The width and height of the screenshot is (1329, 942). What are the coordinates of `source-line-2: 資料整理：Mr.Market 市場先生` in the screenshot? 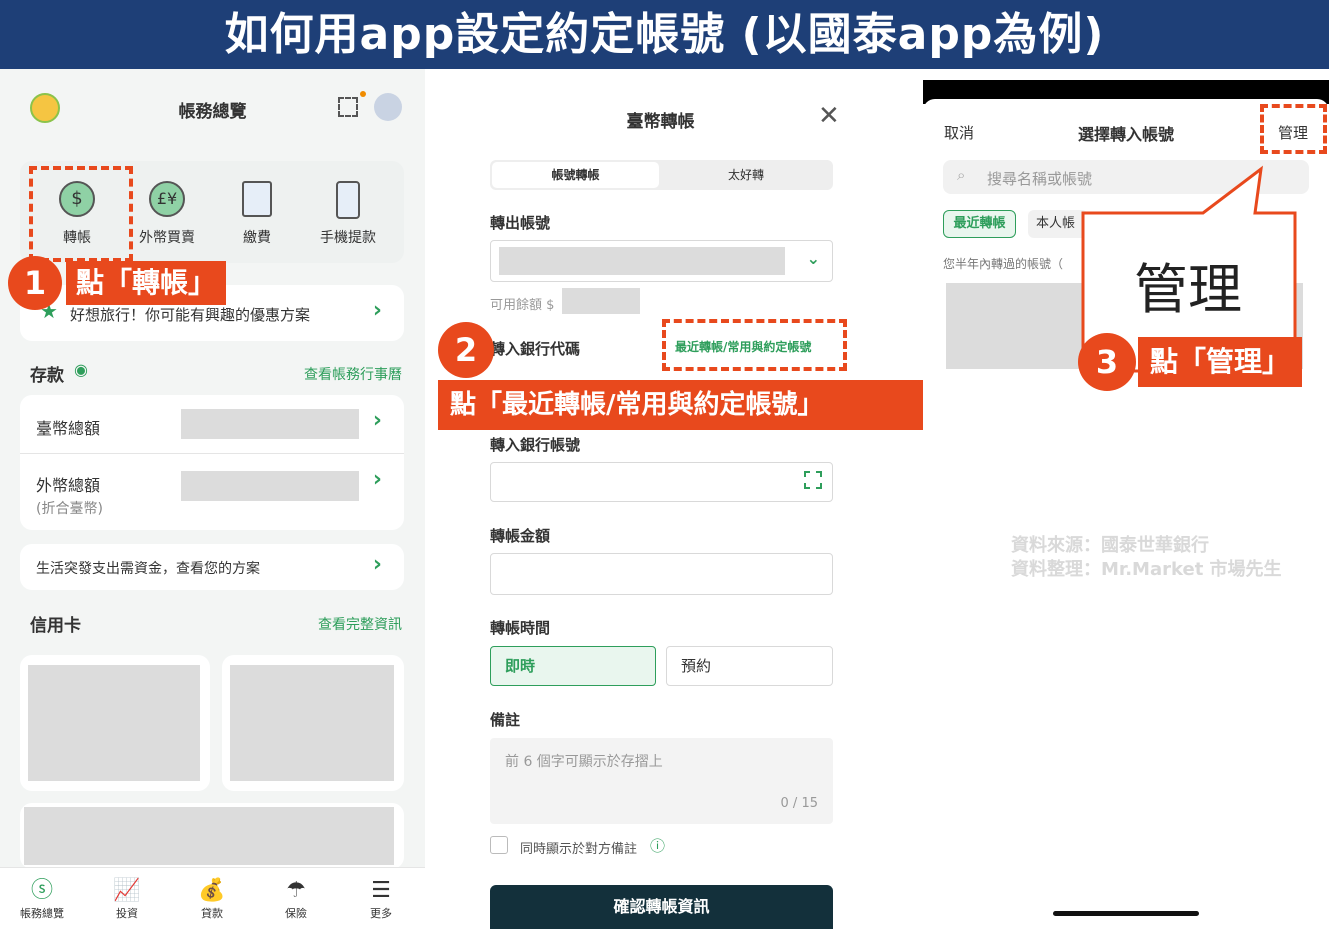 It's located at (1146, 569).